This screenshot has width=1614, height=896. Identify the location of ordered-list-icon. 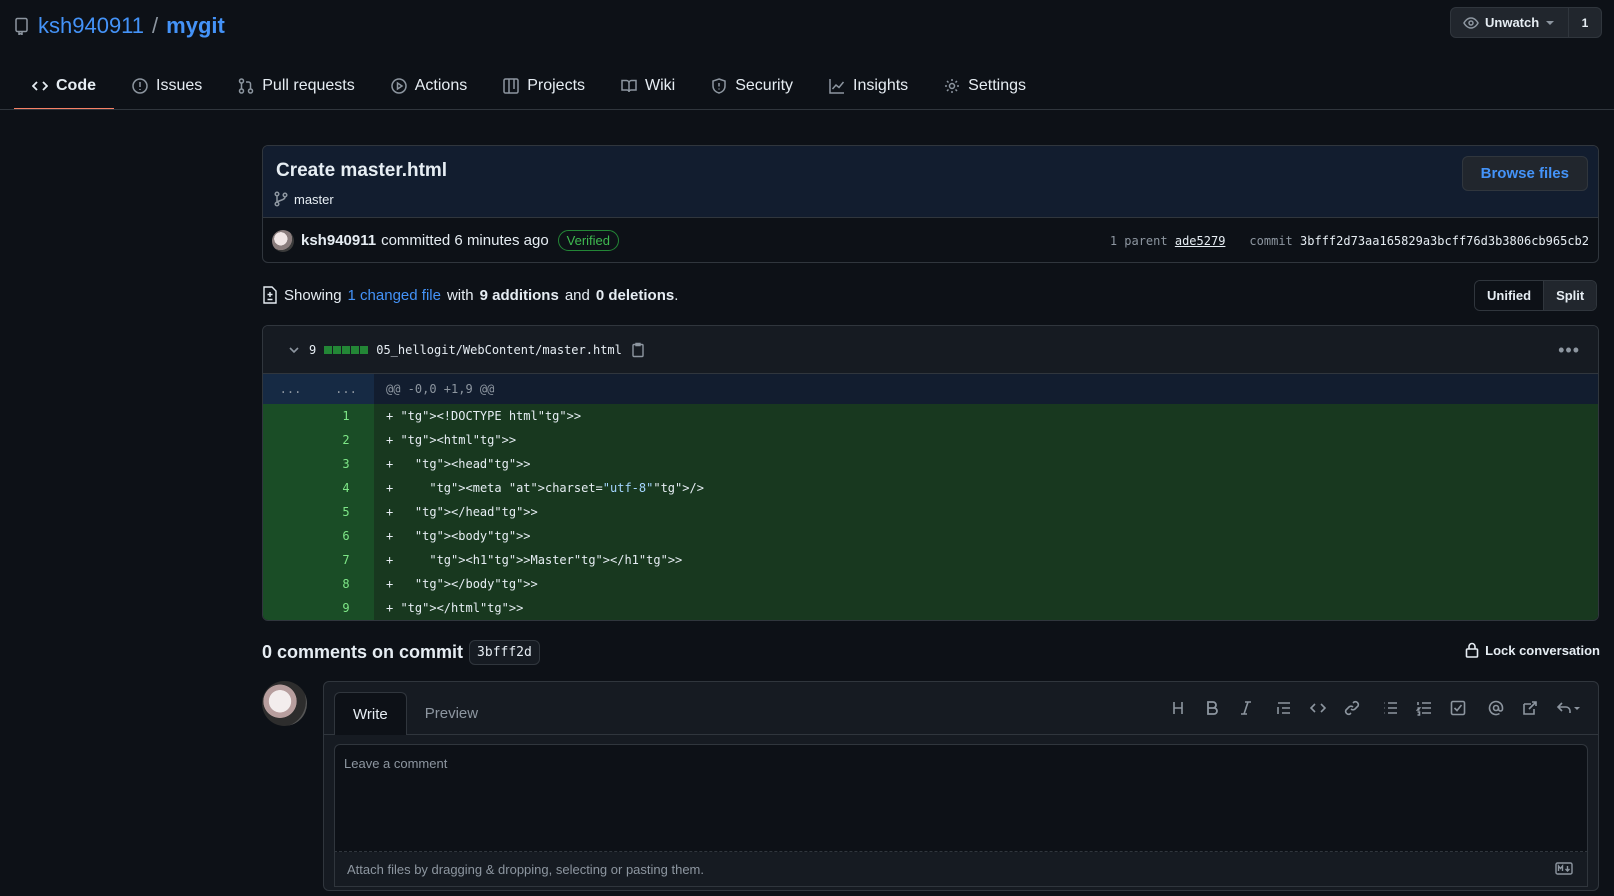
(1424, 708).